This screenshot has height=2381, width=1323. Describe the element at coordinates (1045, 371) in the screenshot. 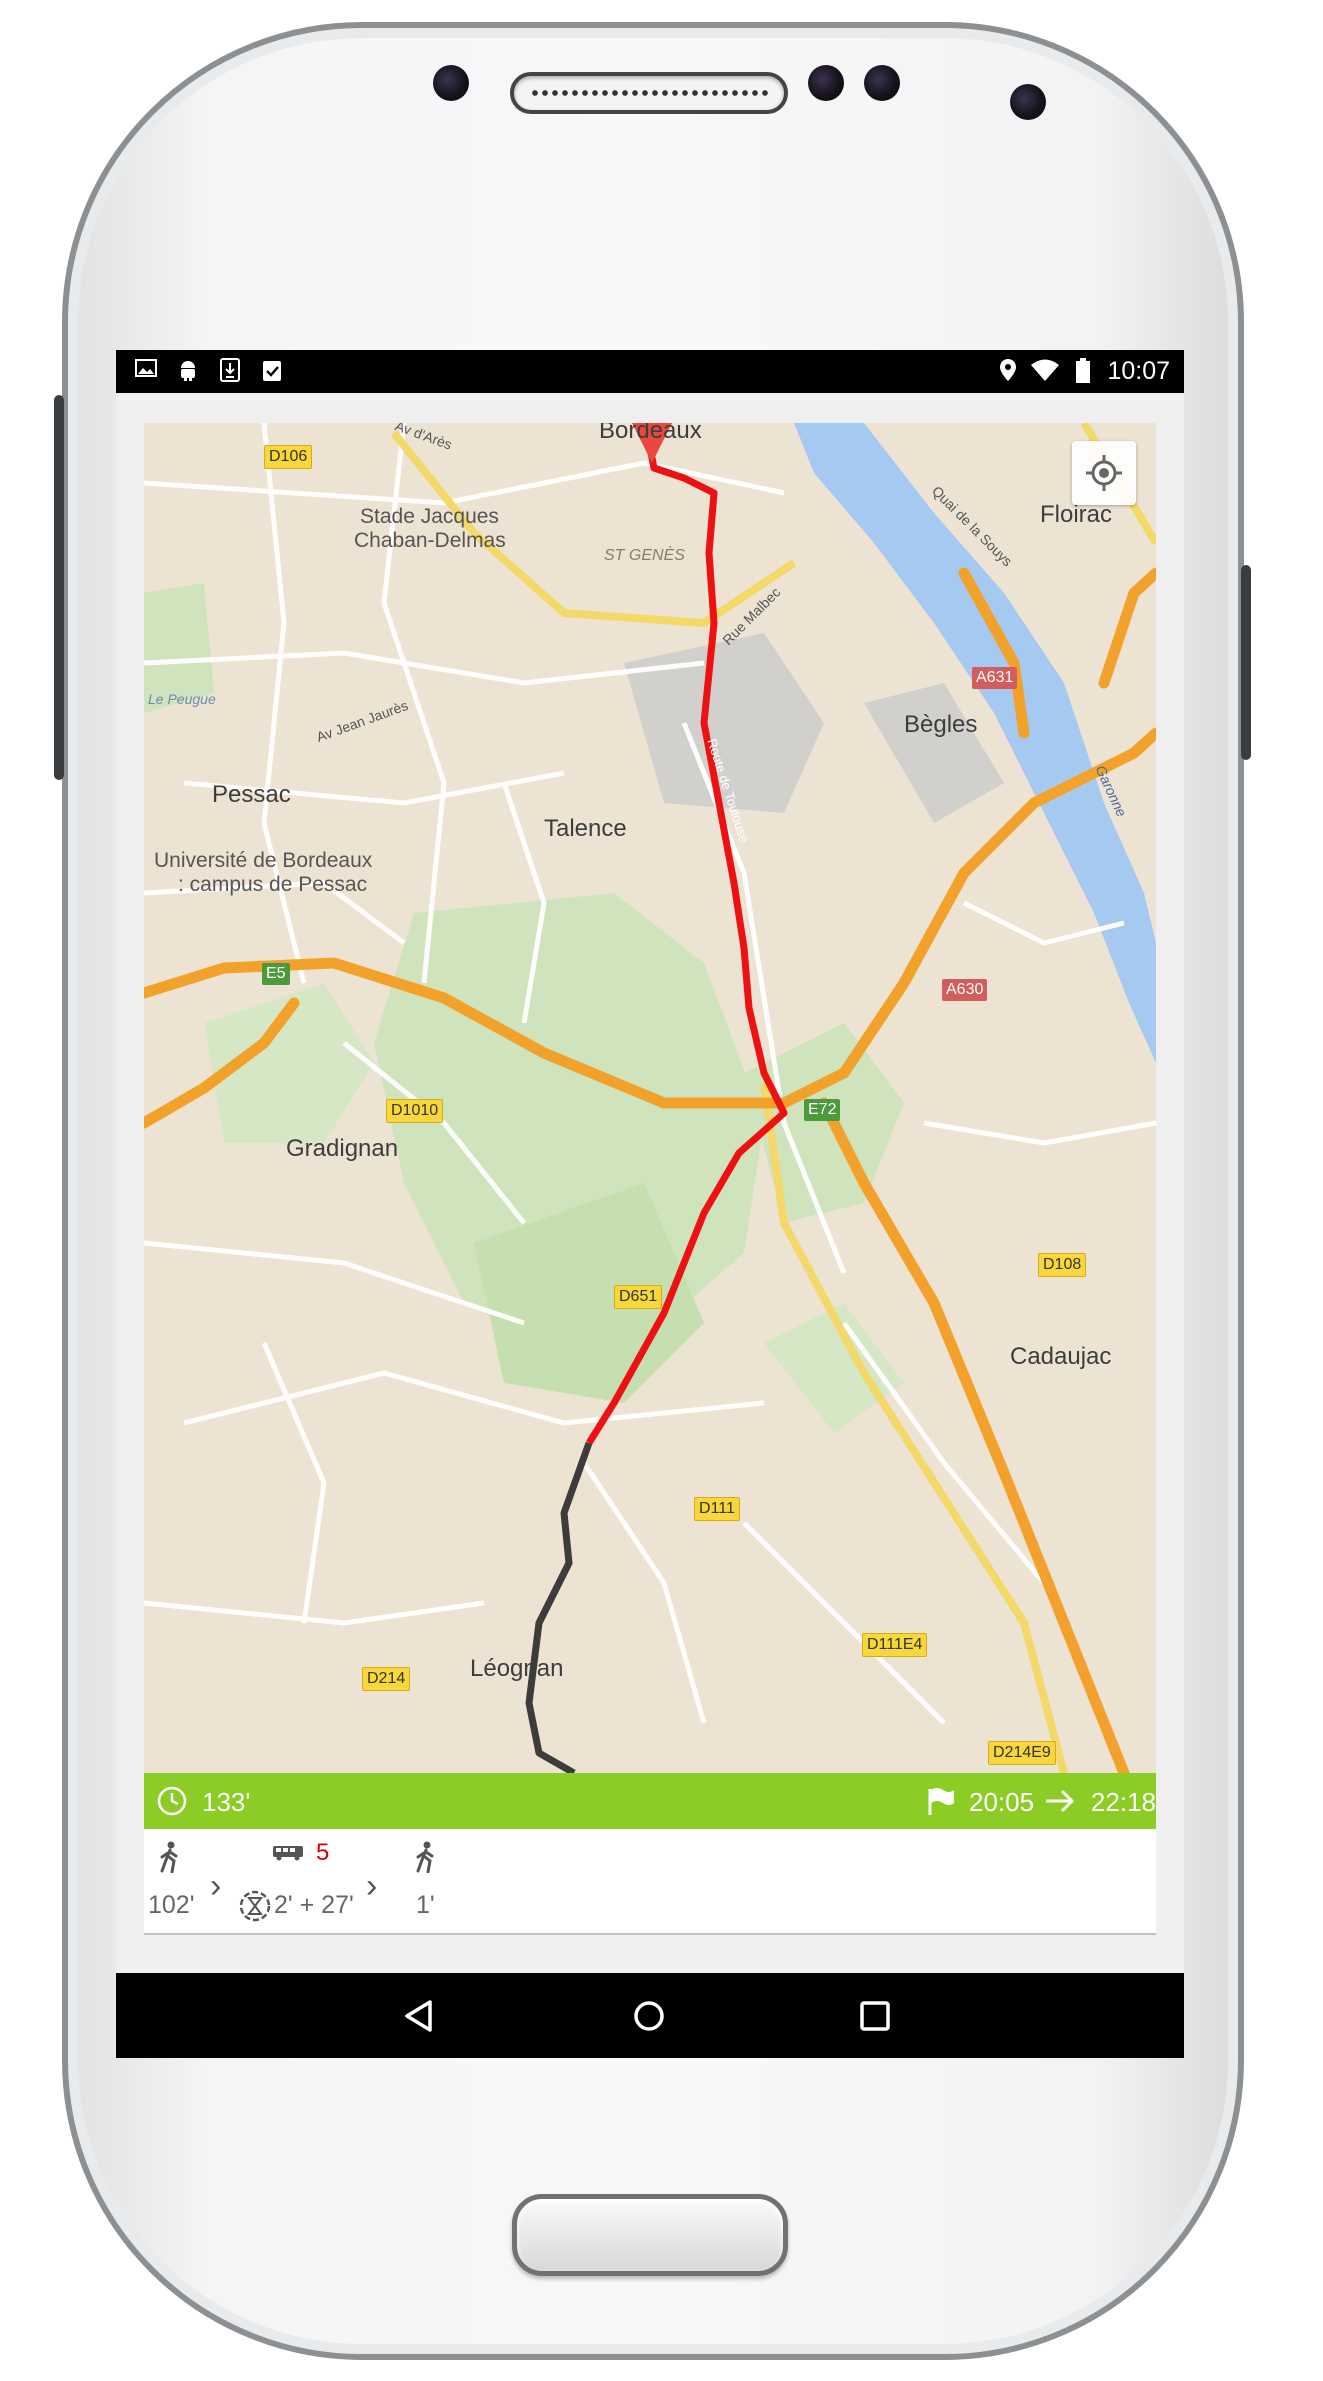

I see `wifi-icon` at that location.